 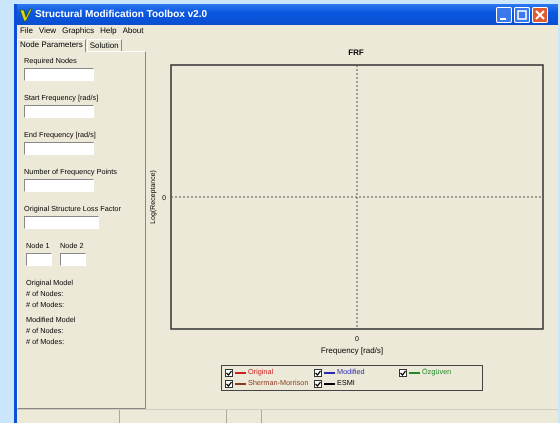 What do you see at coordinates (48, 31) in the screenshot?
I see `menu-item: View` at bounding box center [48, 31].